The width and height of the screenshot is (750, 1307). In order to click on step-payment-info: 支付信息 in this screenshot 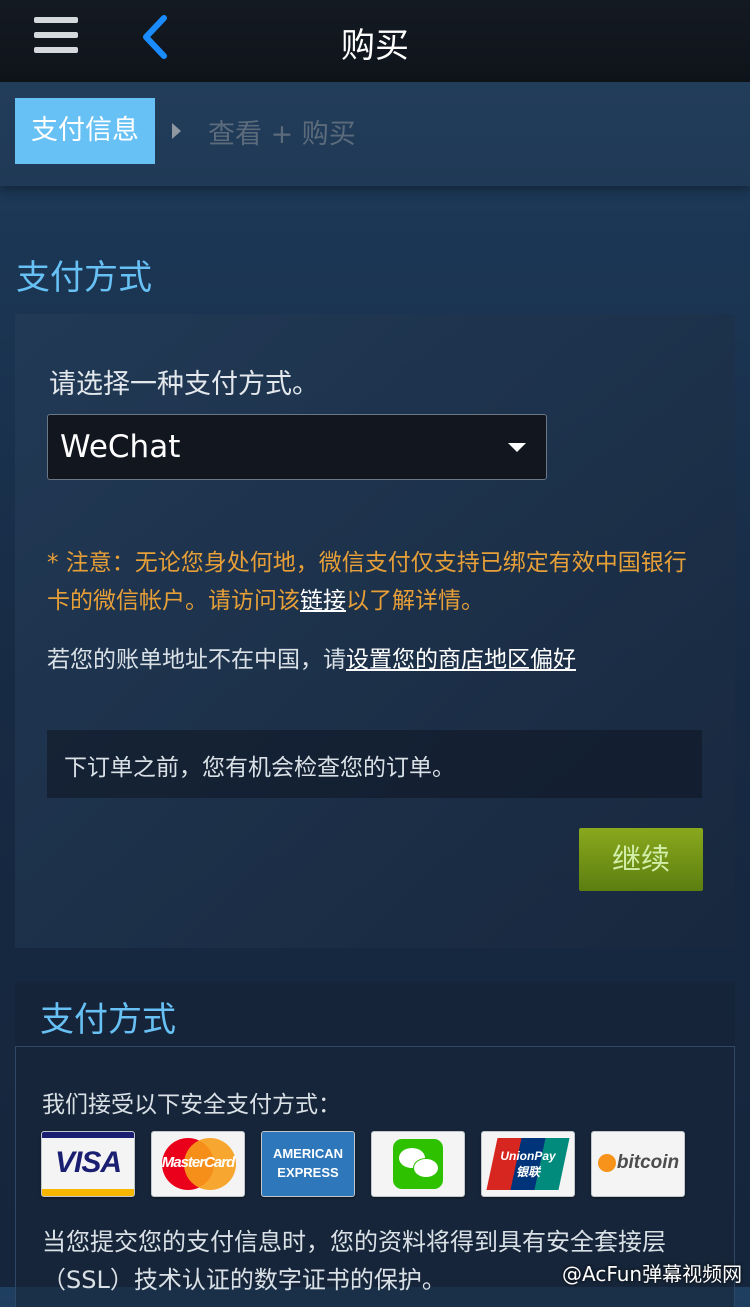, I will do `click(85, 131)`.